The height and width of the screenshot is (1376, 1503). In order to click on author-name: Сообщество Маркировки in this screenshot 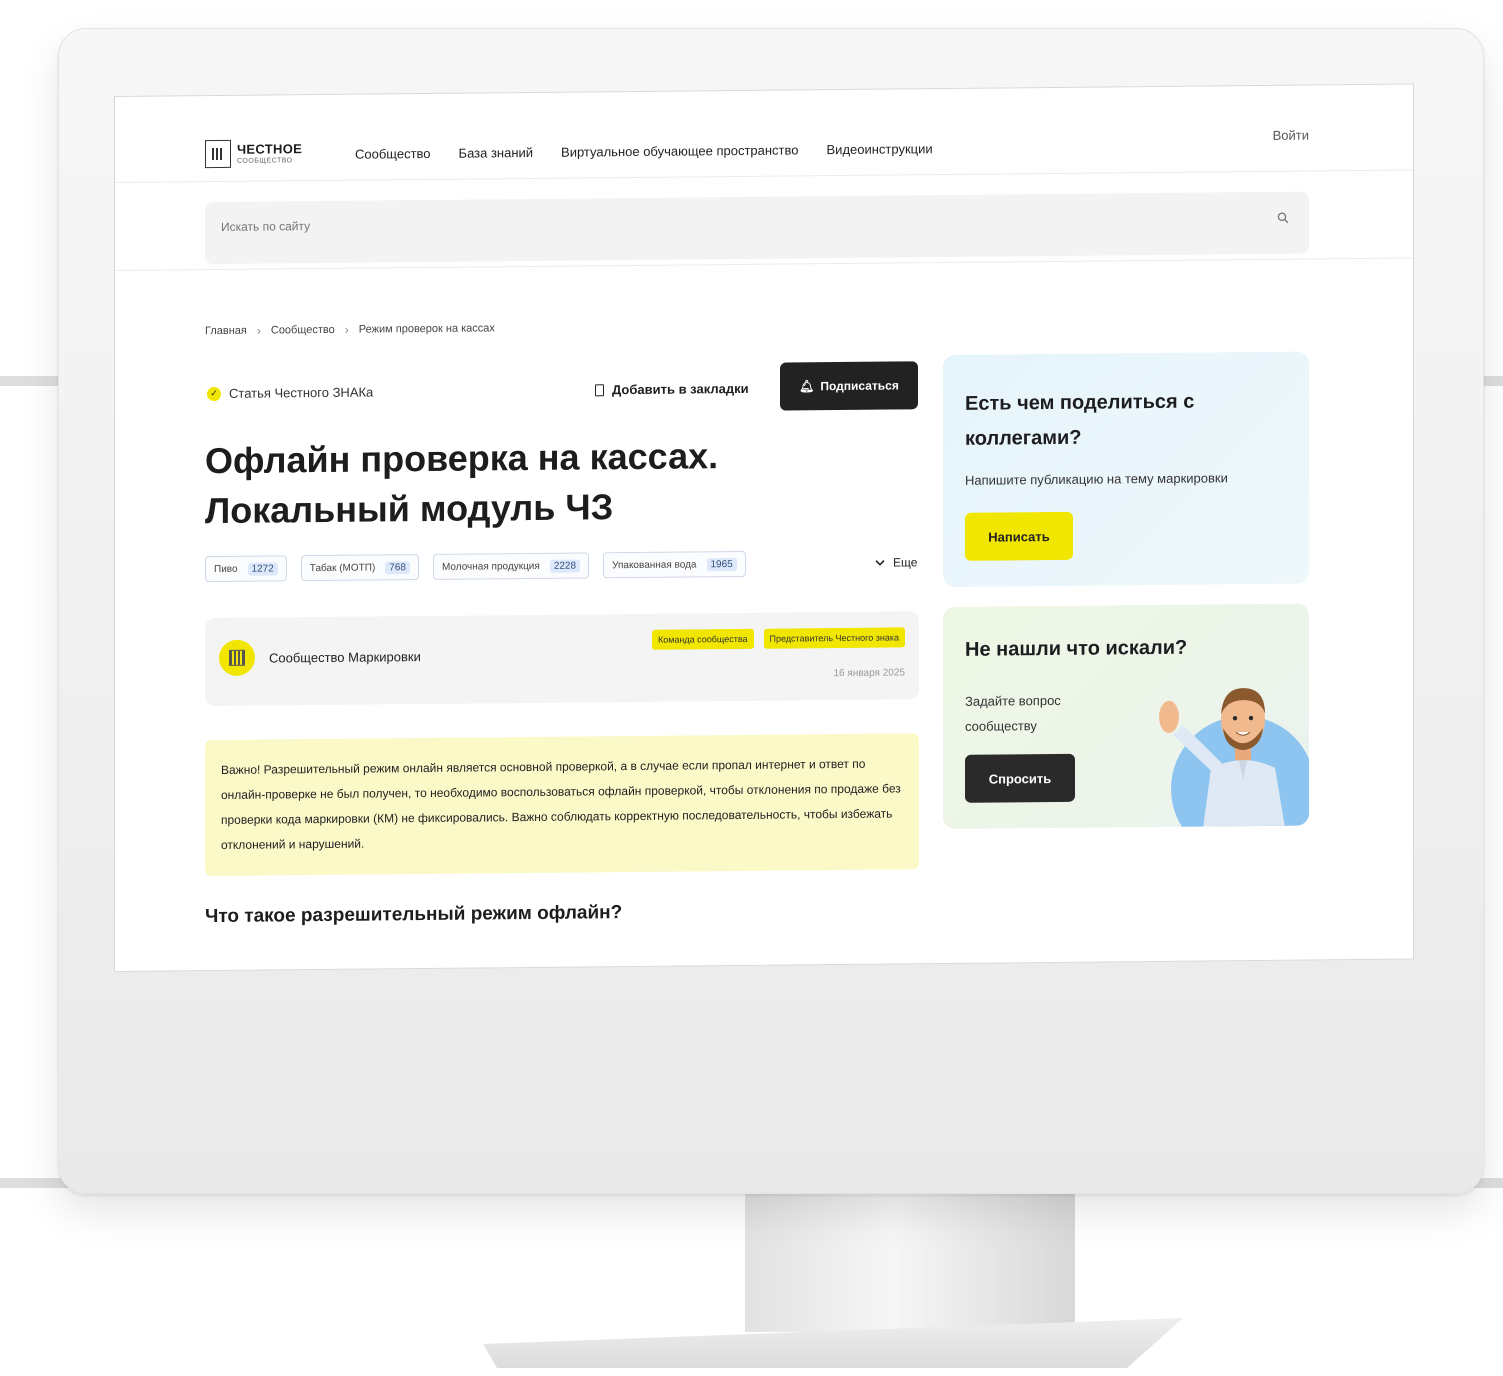, I will do `click(345, 657)`.